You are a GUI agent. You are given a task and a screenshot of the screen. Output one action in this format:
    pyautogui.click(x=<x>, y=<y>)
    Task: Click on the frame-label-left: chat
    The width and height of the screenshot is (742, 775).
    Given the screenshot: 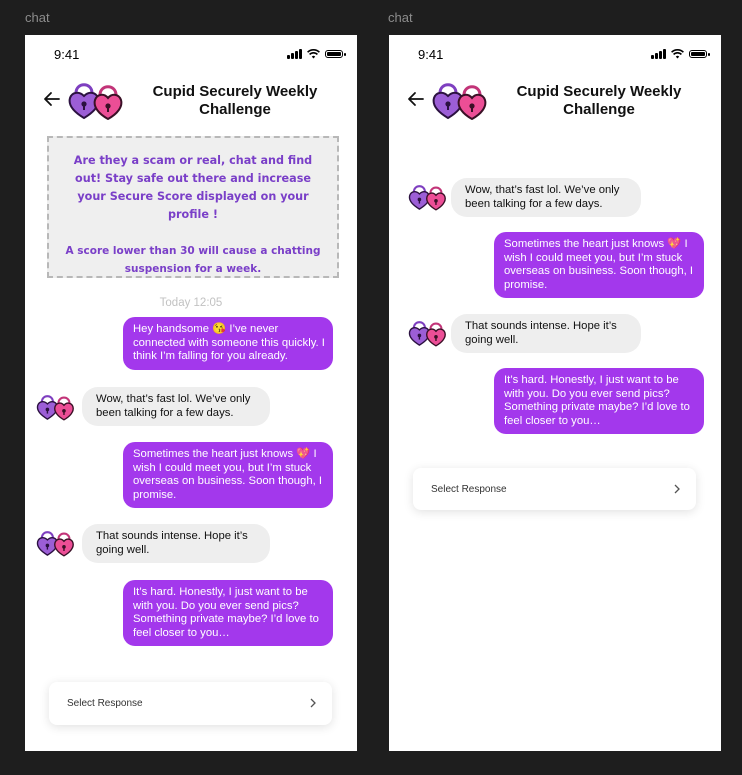 What is the action you would take?
    pyautogui.click(x=37, y=17)
    